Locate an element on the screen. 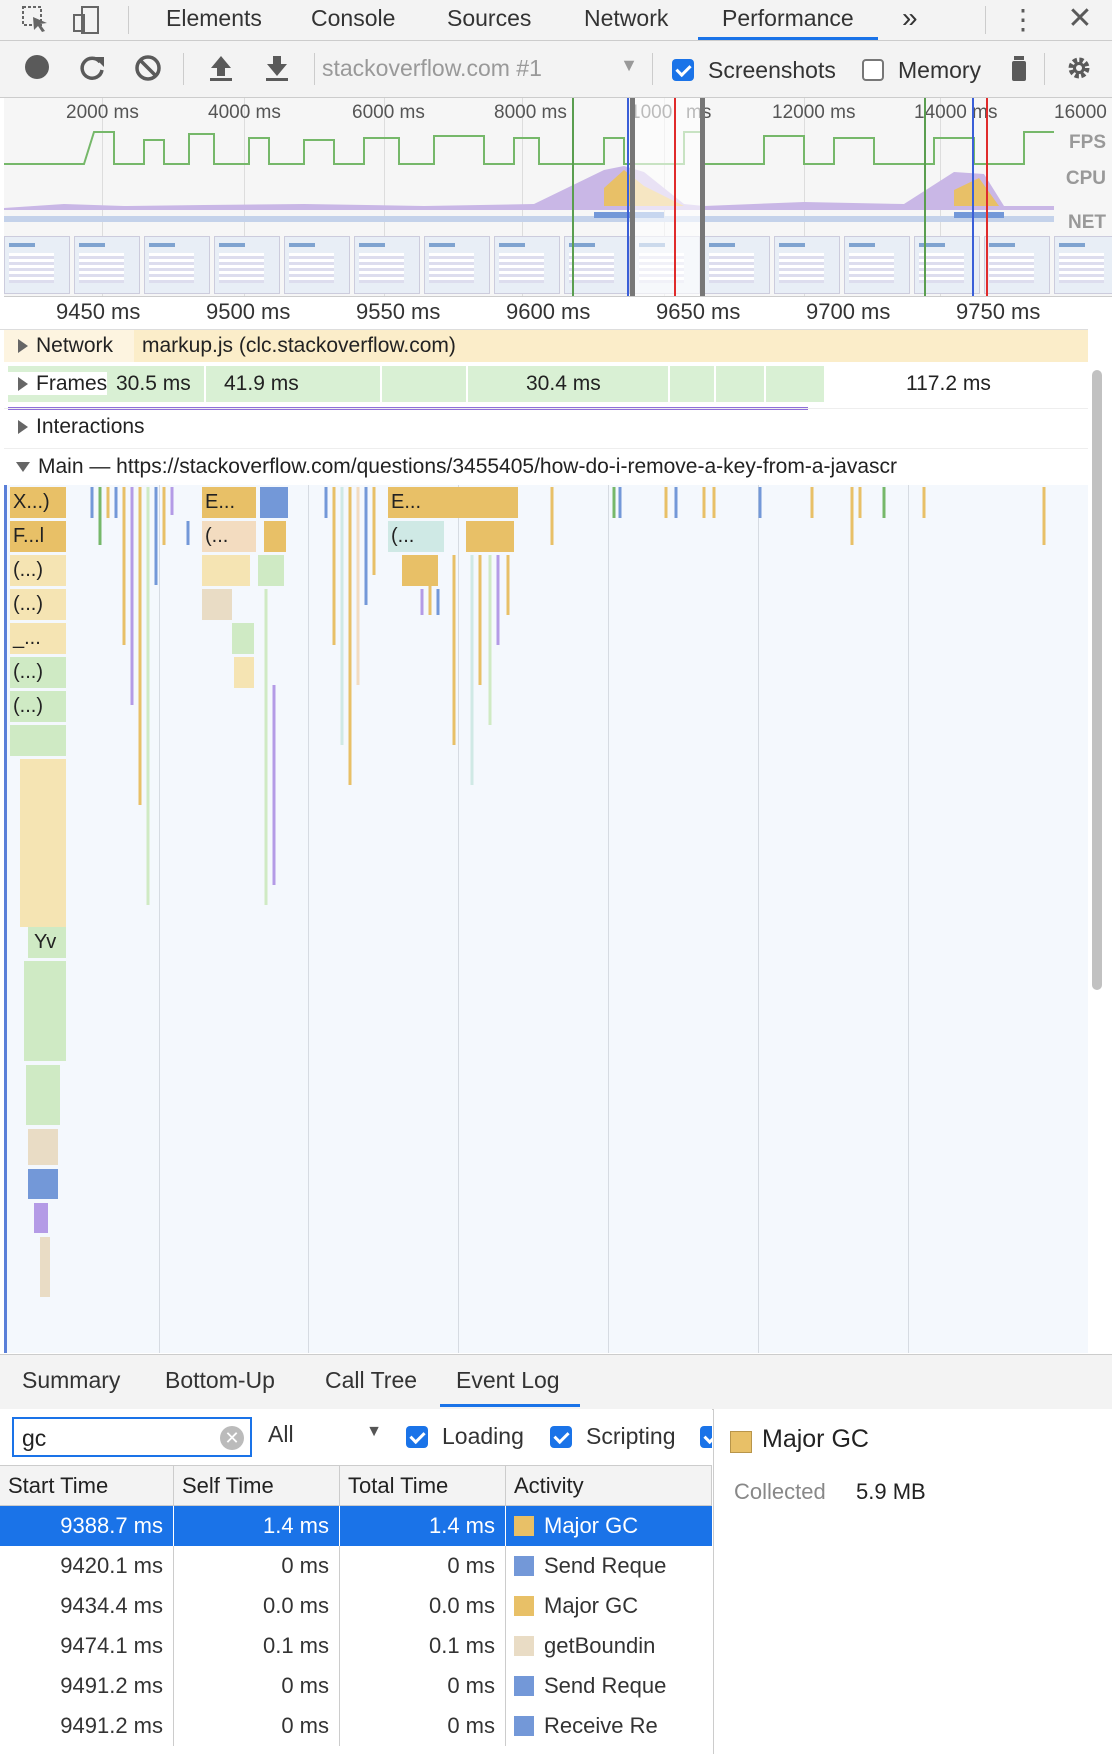 The width and height of the screenshot is (1112, 1754). table-row: 9388.7 ms 1.4 ms 1.4 ms Major GC is located at coordinates (356, 1526).